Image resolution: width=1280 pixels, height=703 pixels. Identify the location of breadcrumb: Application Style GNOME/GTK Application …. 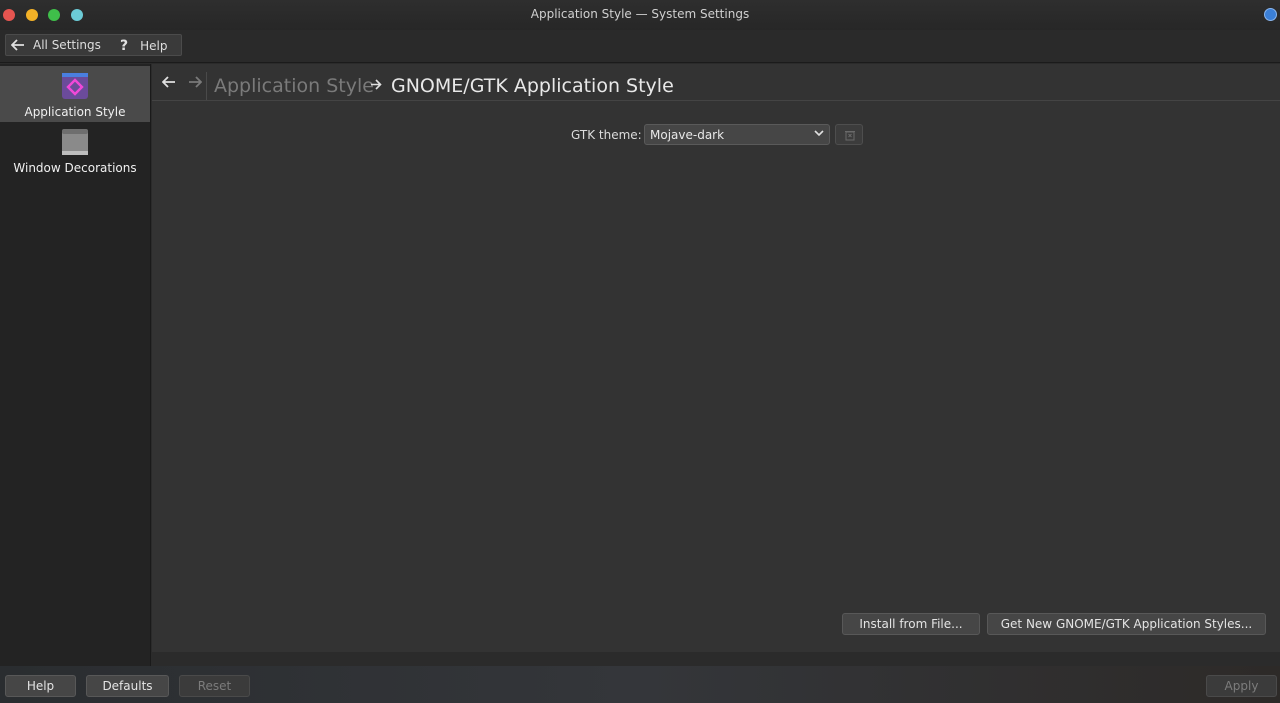
(716, 82).